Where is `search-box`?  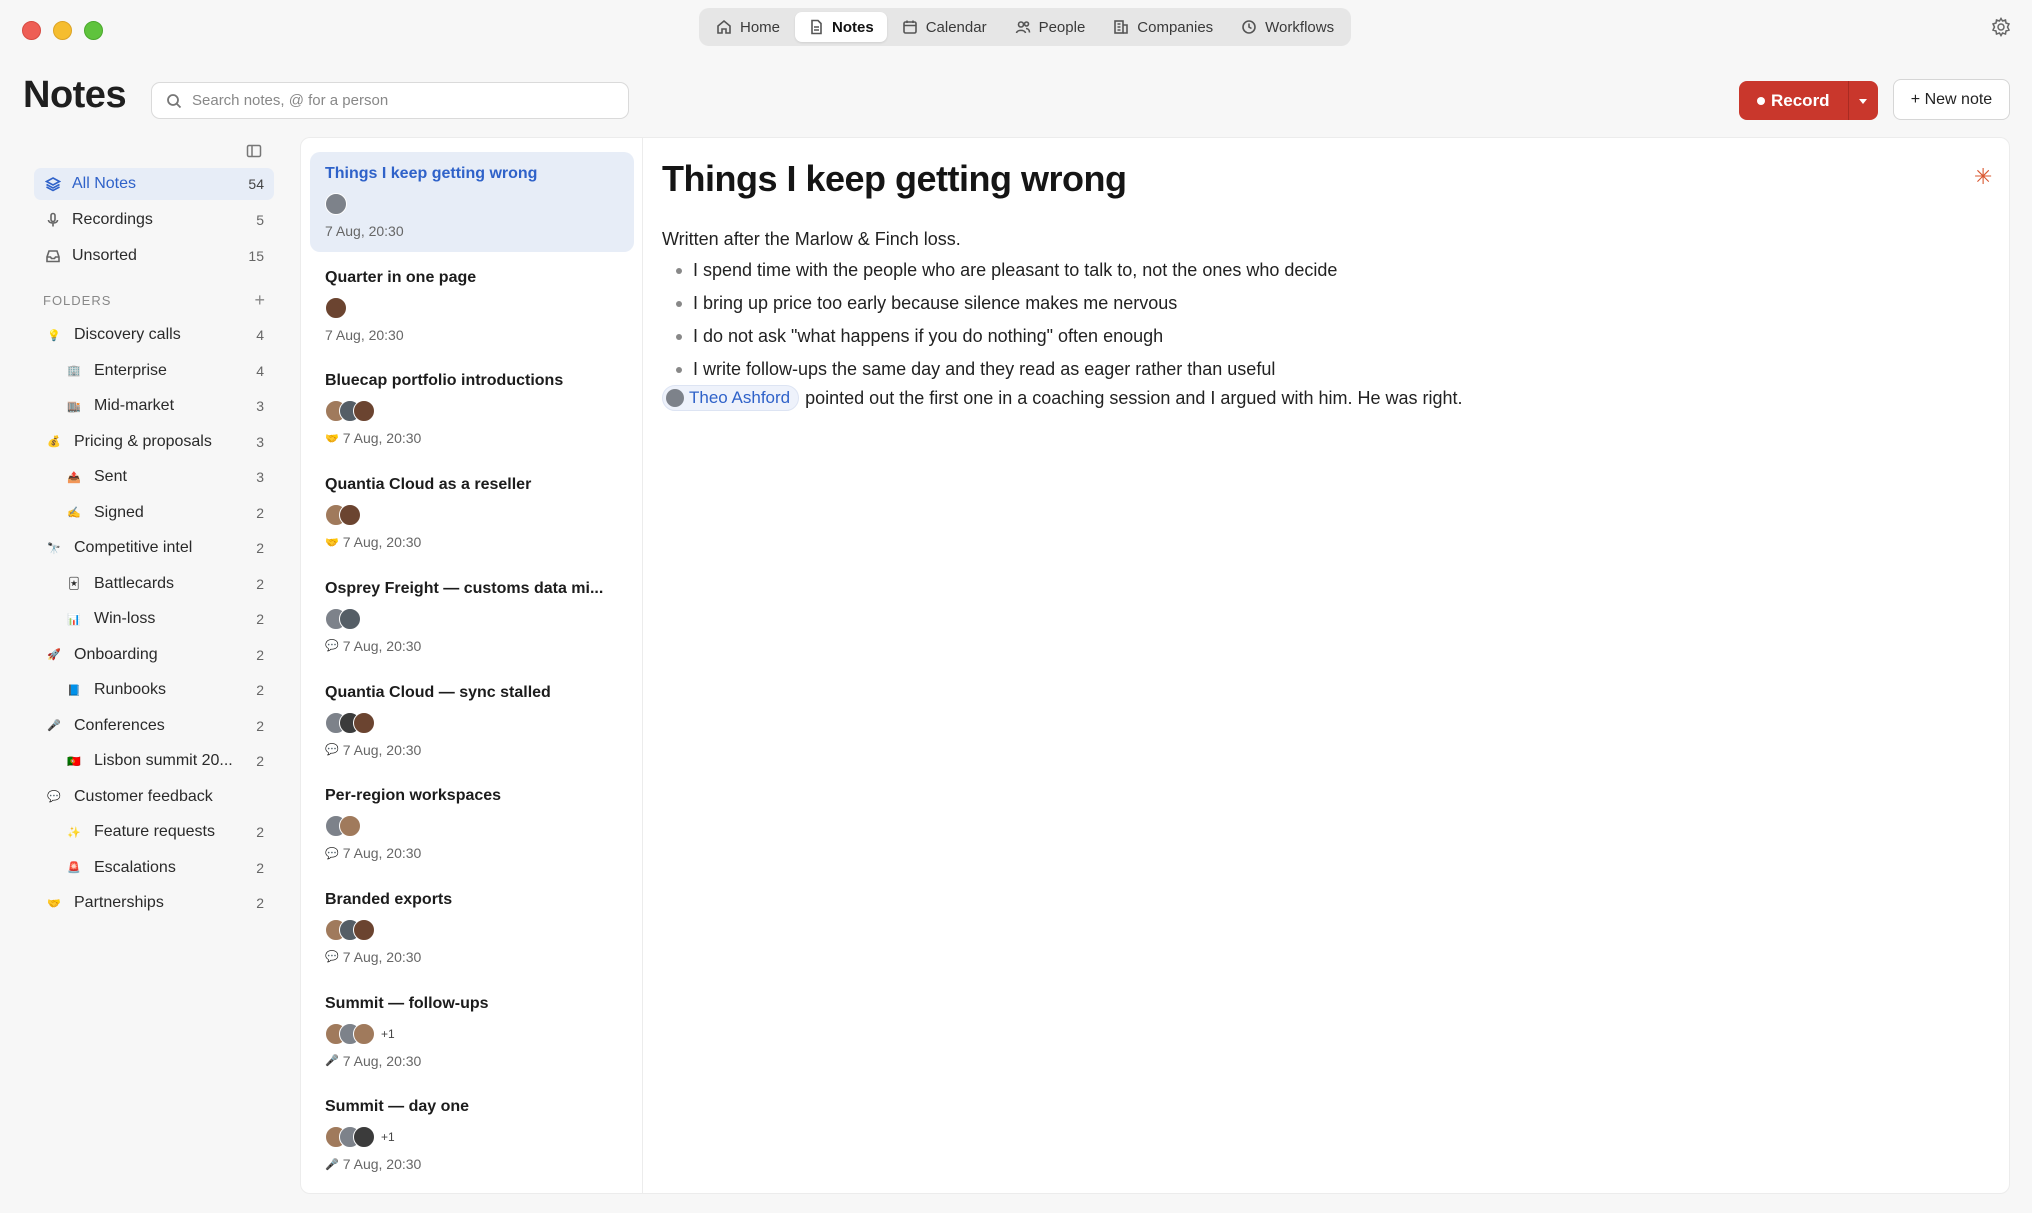 search-box is located at coordinates (390, 100).